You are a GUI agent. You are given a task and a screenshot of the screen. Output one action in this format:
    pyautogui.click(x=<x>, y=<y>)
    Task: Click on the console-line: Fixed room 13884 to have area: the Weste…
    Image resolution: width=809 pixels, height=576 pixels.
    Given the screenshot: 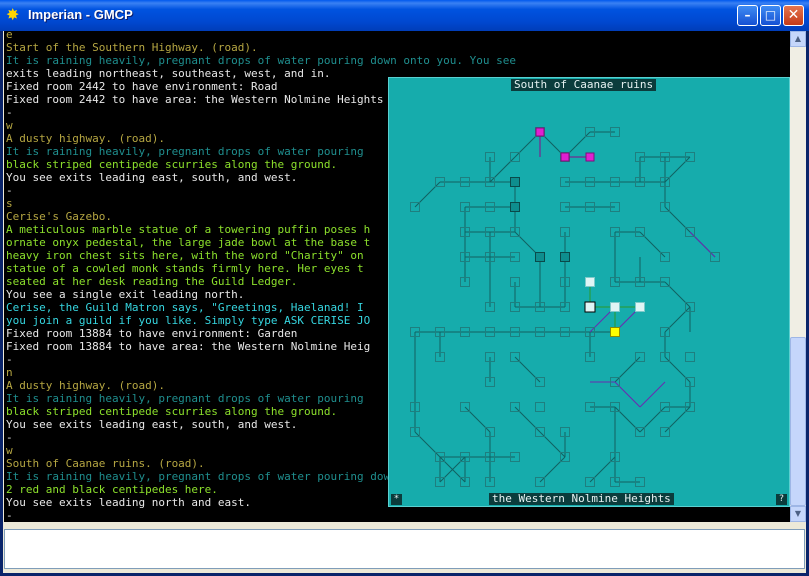 What is the action you would take?
    pyautogui.click(x=188, y=346)
    